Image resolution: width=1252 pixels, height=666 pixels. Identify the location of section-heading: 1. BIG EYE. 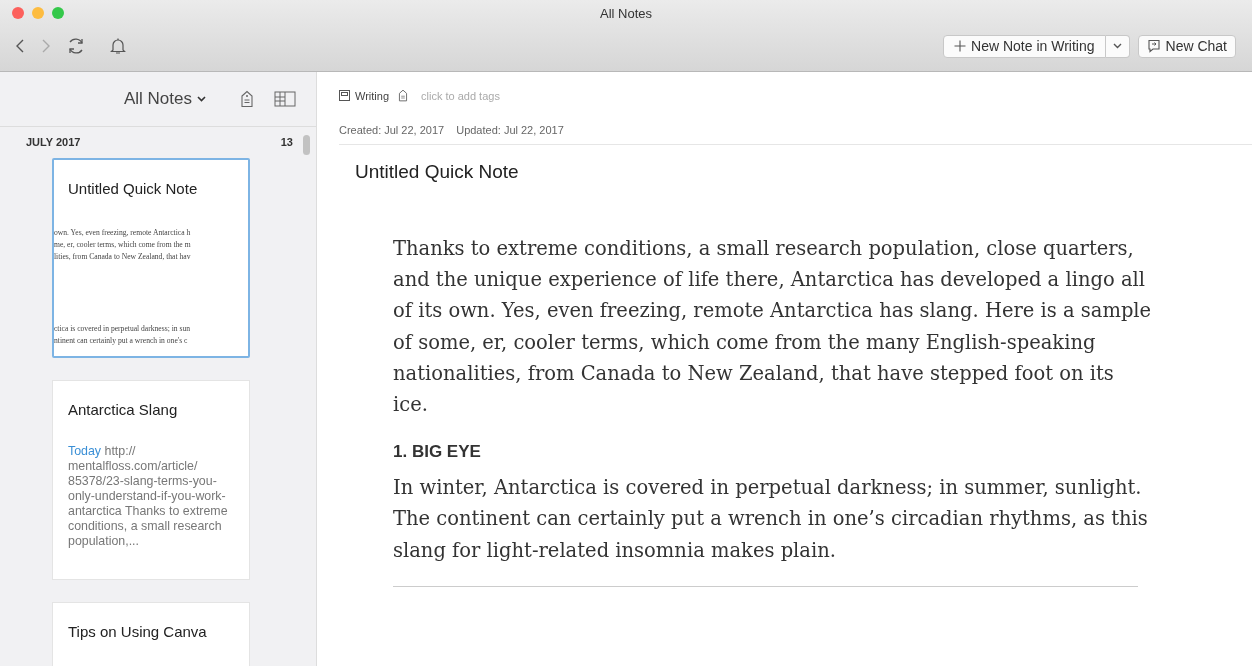
(437, 452).